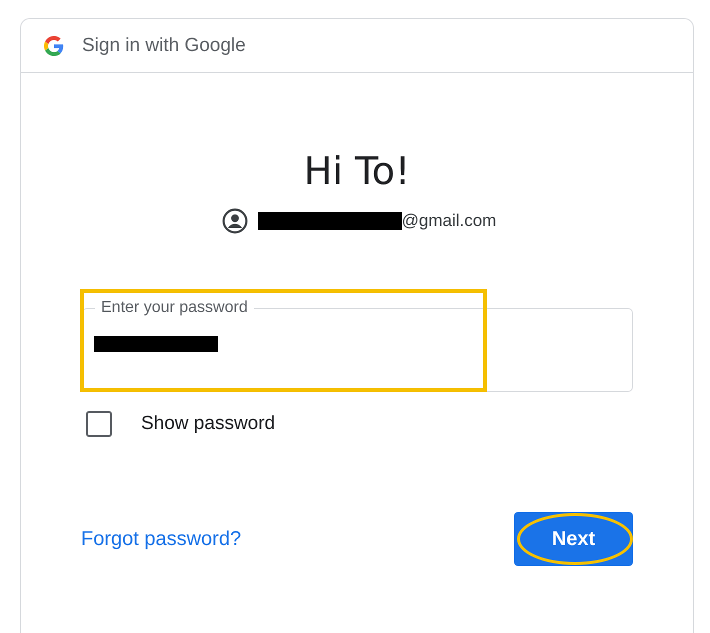 The height and width of the screenshot is (633, 710). I want to click on account-avatar-icon, so click(235, 221).